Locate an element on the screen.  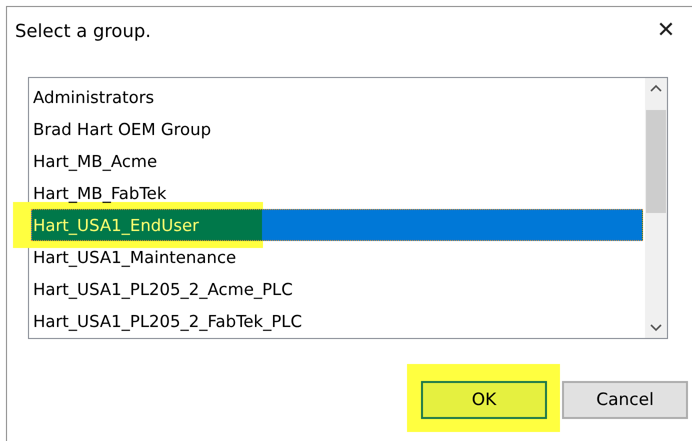
list-item: Hart_USA1_PL205_2_Acme_PLC is located at coordinates (337, 289).